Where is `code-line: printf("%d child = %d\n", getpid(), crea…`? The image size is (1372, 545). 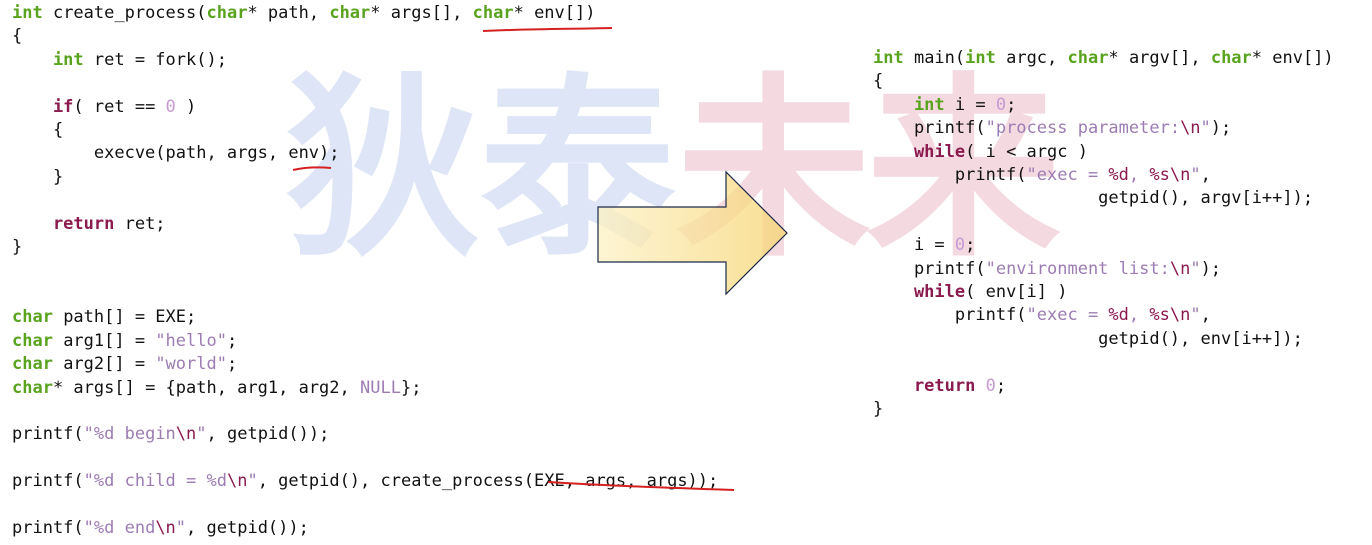 code-line: printf("%d child = %d\n", getpid(), crea… is located at coordinates (365, 481).